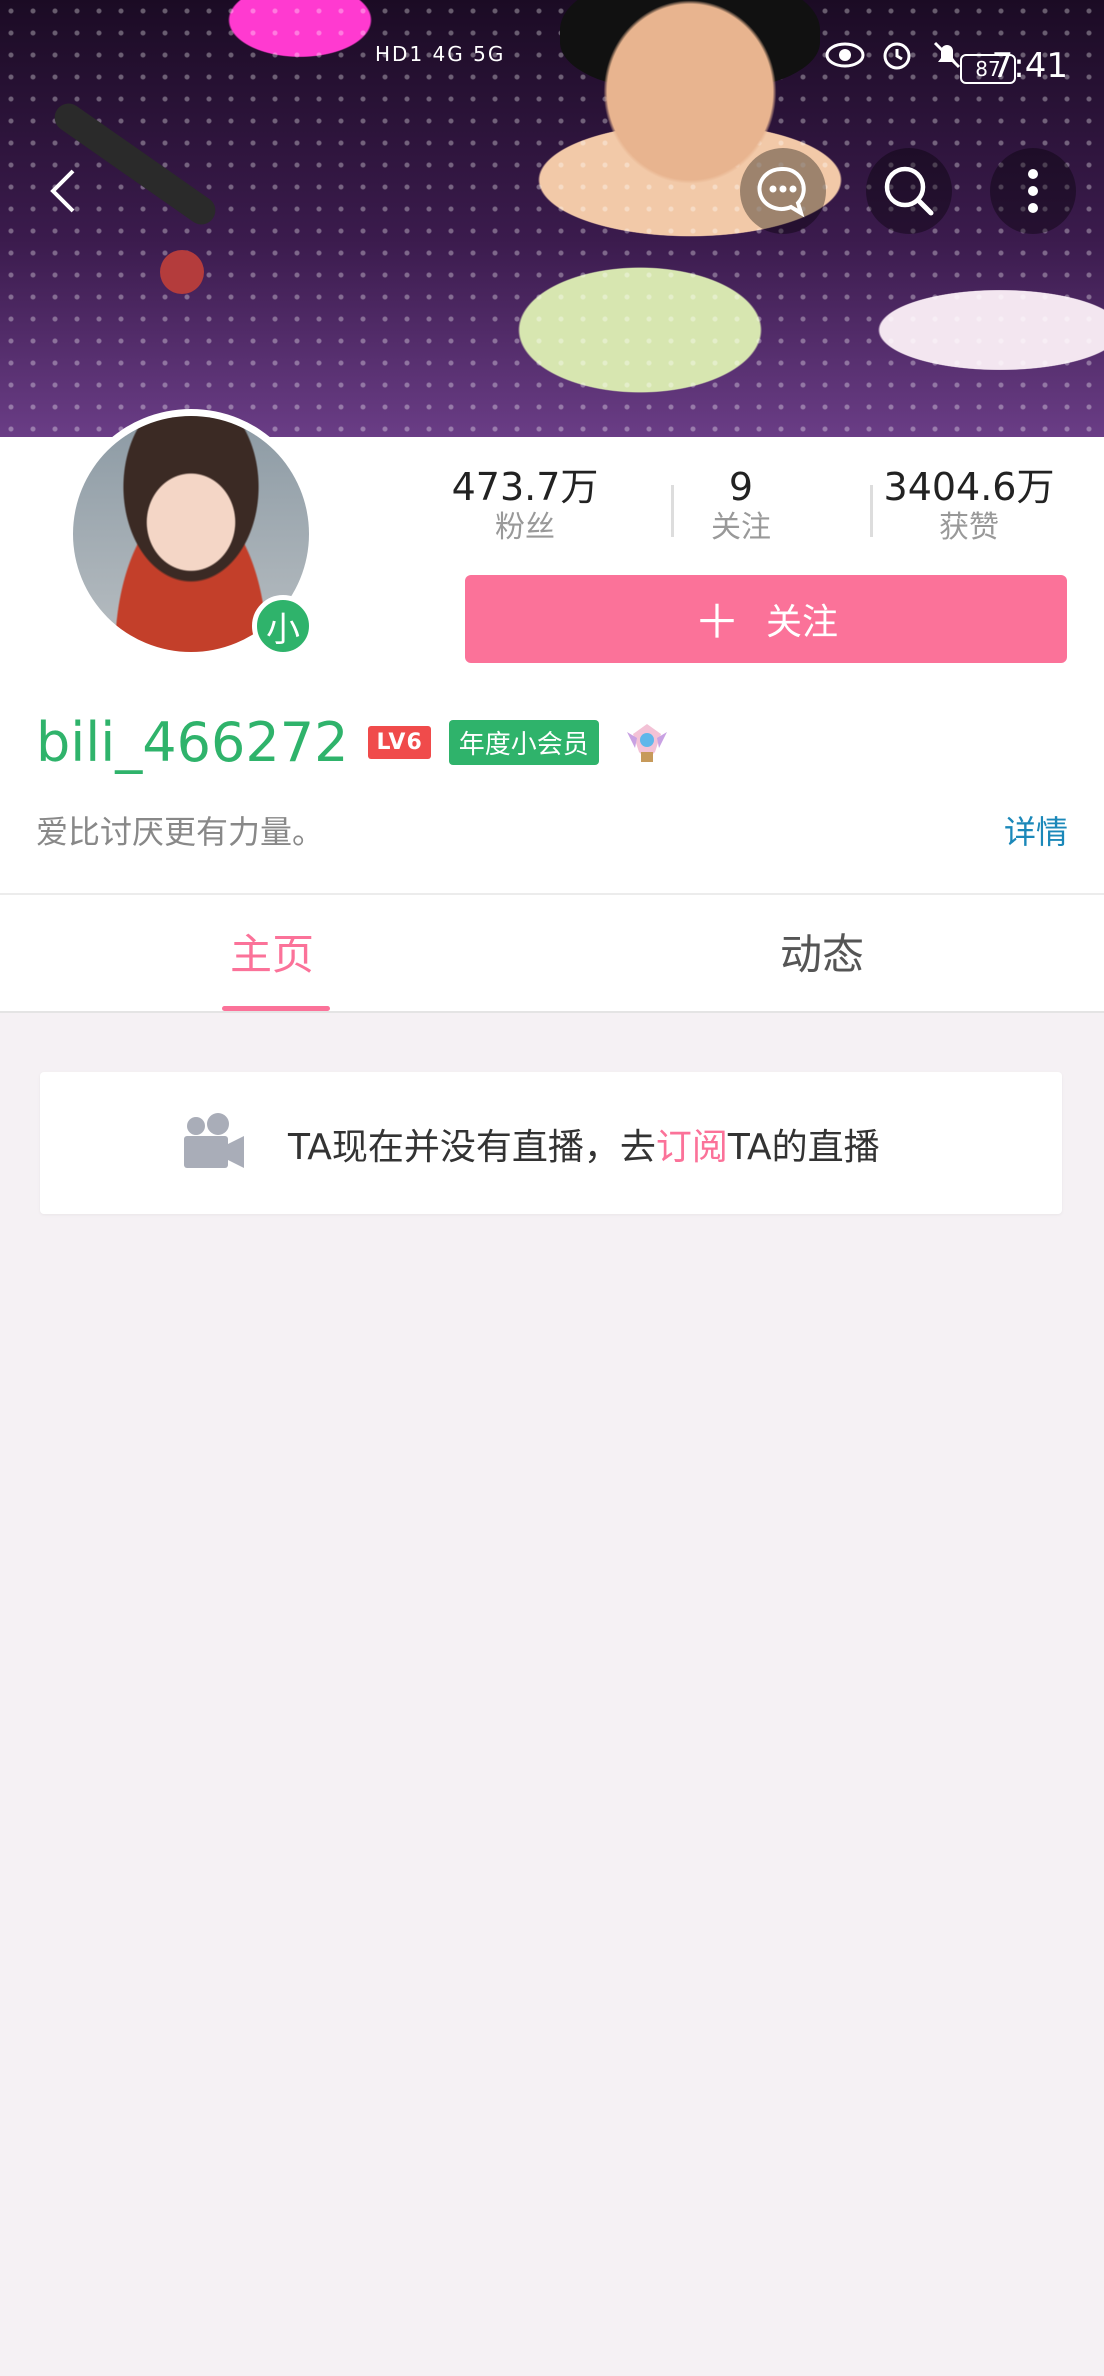  Describe the element at coordinates (741, 527) in the screenshot. I see `stat-following-label: 关注` at that location.